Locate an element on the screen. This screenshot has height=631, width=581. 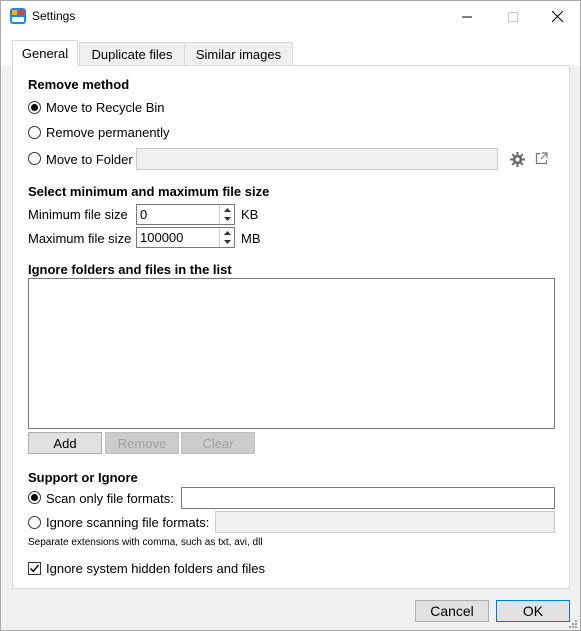
radio-scan-only is located at coordinates (34, 497).